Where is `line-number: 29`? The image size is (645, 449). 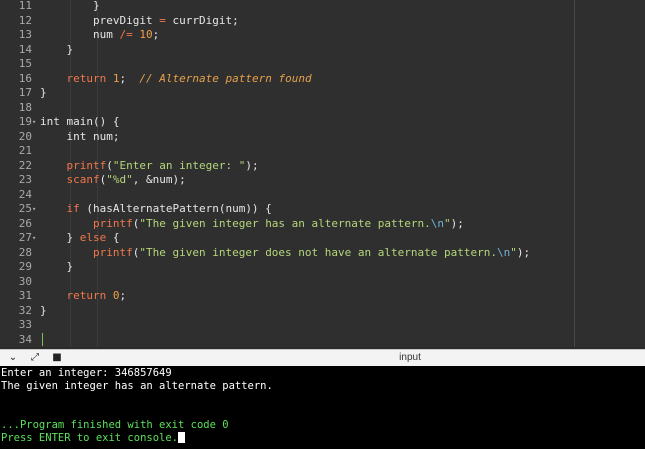
line-number: 29 is located at coordinates (25, 266).